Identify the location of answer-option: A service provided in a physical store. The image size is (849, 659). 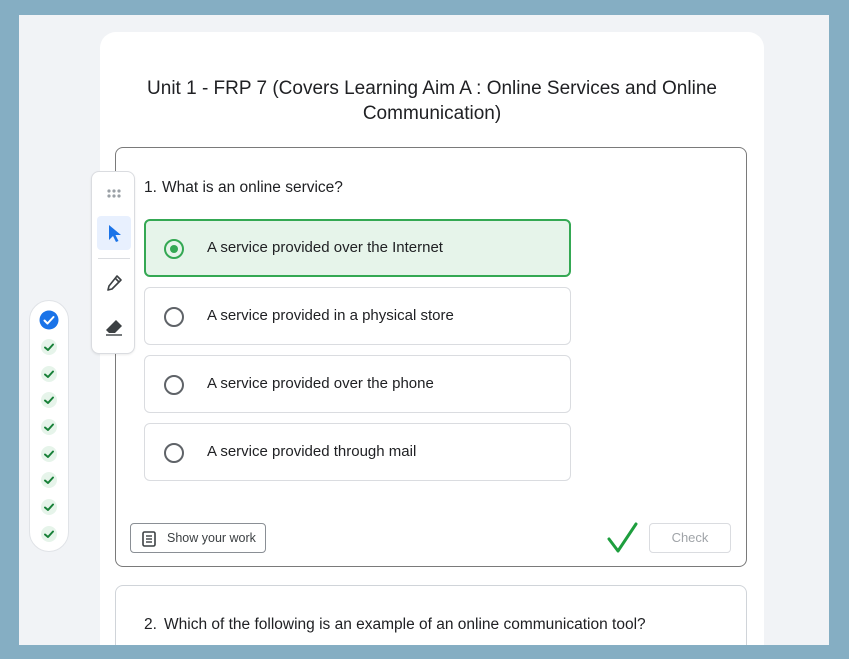
(357, 316).